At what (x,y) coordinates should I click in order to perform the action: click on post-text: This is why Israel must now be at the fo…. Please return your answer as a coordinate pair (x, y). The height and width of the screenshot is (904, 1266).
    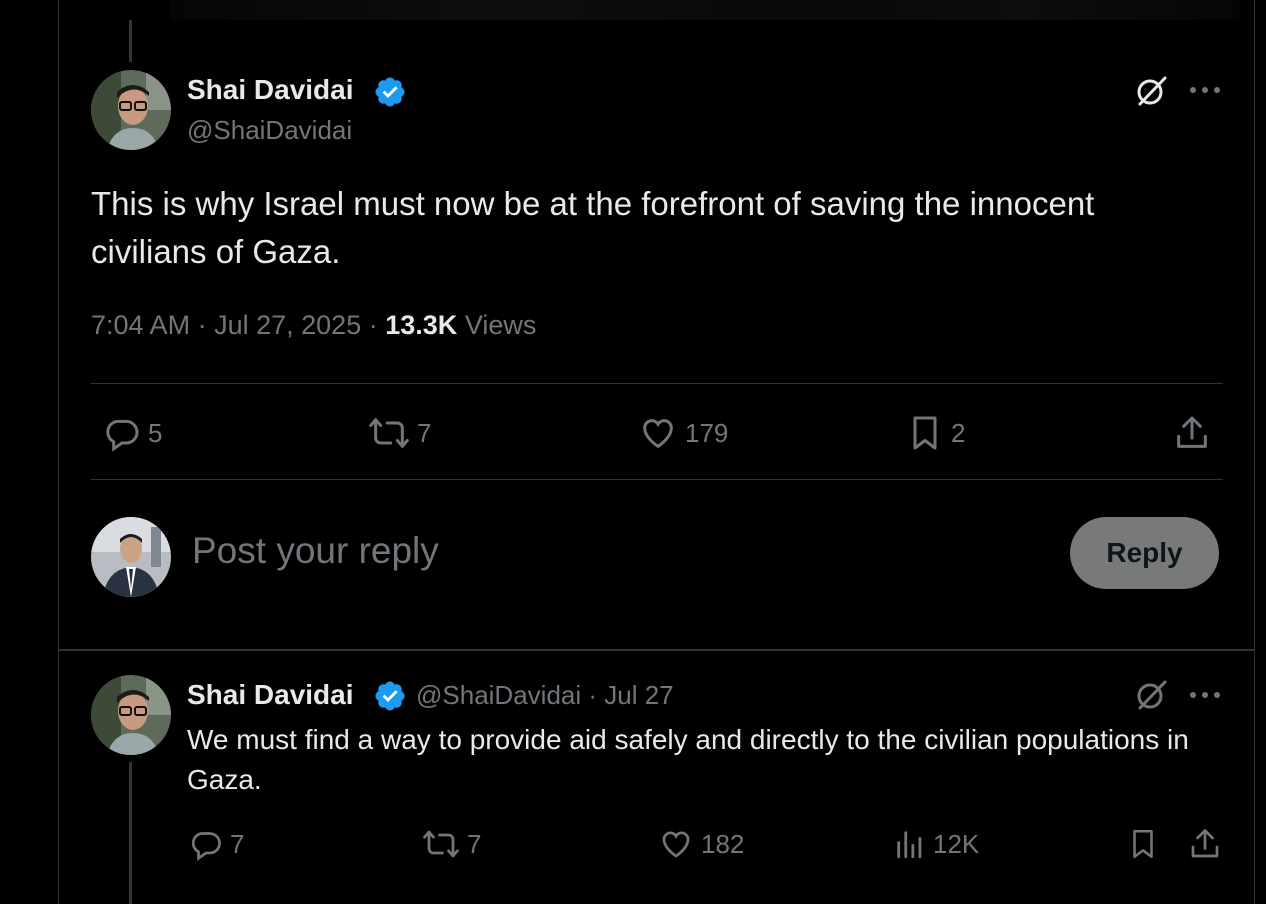
    Looking at the image, I should click on (593, 227).